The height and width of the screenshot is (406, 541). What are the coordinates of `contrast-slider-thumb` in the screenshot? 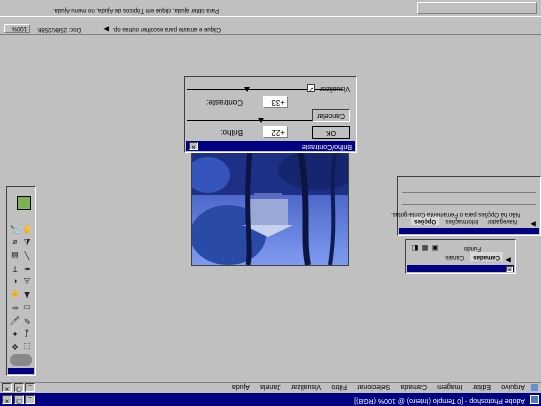 It's located at (247, 89).